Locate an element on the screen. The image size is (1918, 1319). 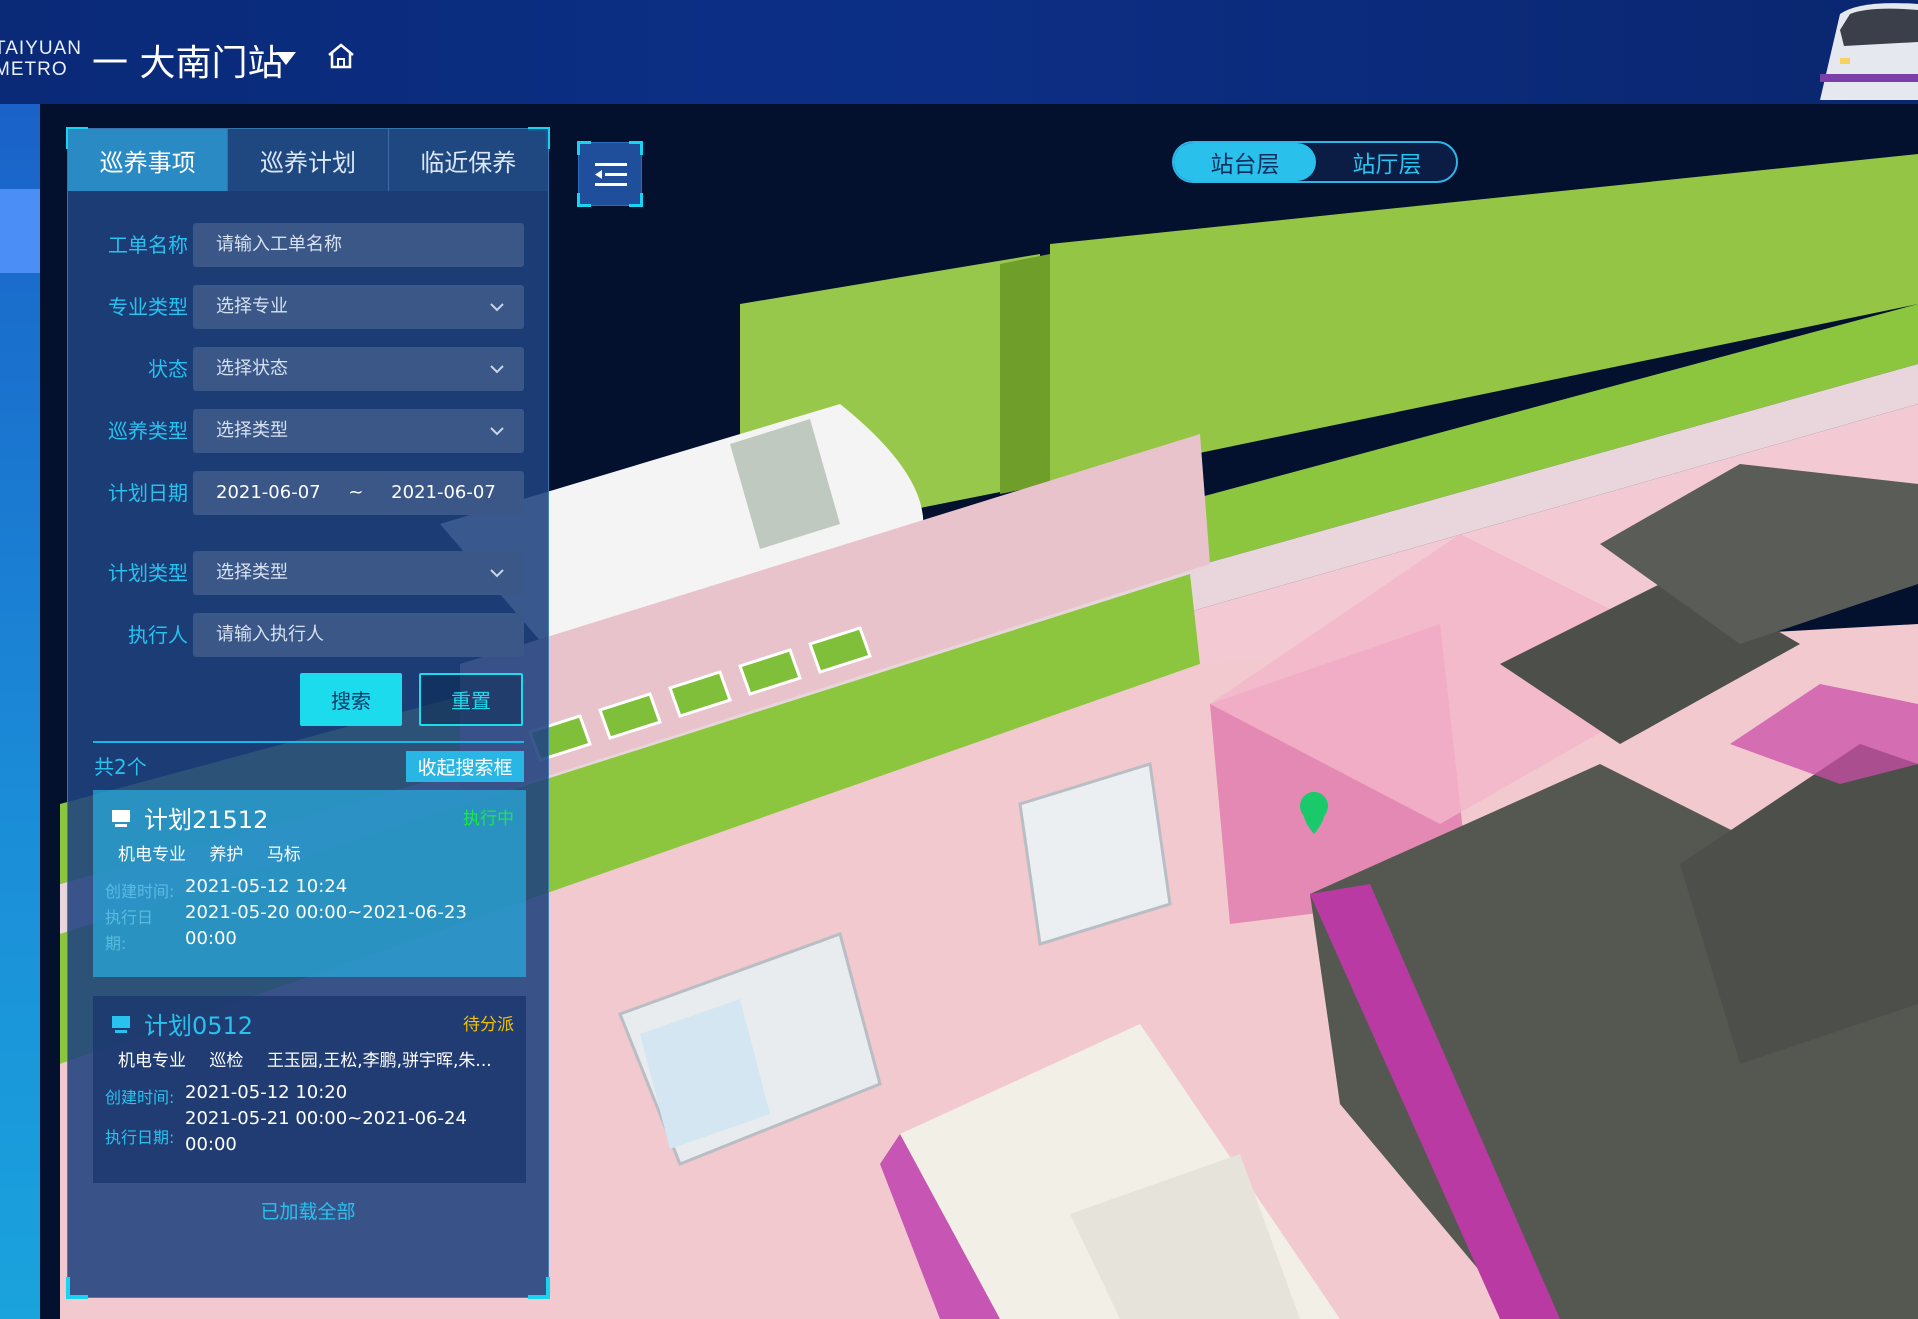
left-rail is located at coordinates (20, 711).